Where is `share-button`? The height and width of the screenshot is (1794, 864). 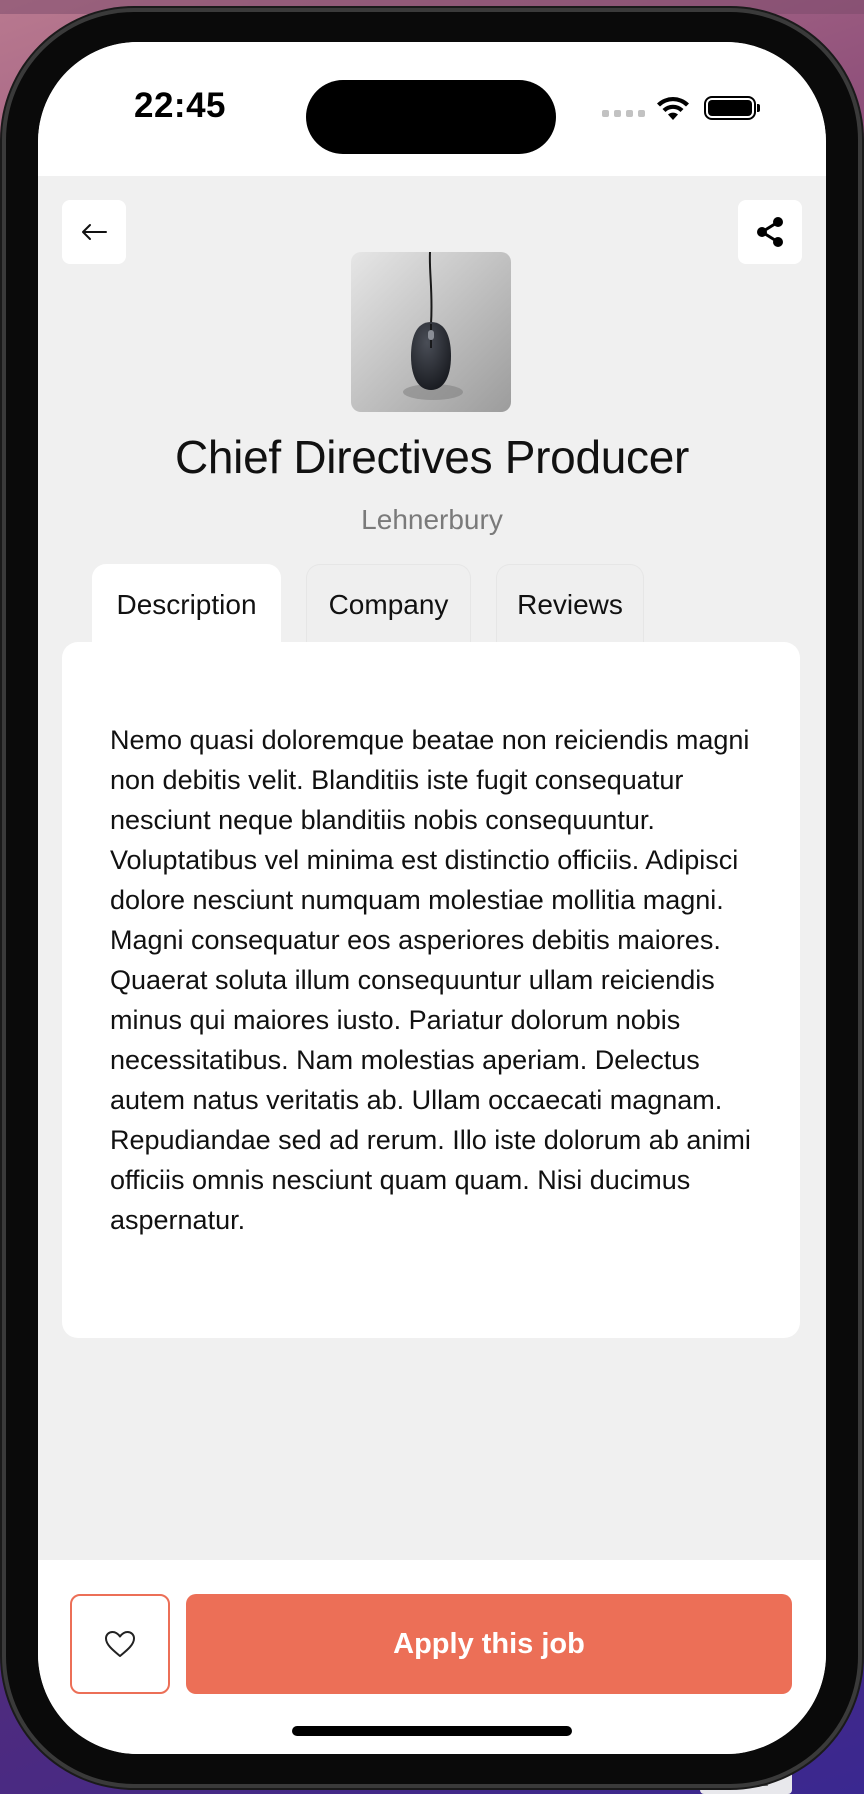 share-button is located at coordinates (770, 232).